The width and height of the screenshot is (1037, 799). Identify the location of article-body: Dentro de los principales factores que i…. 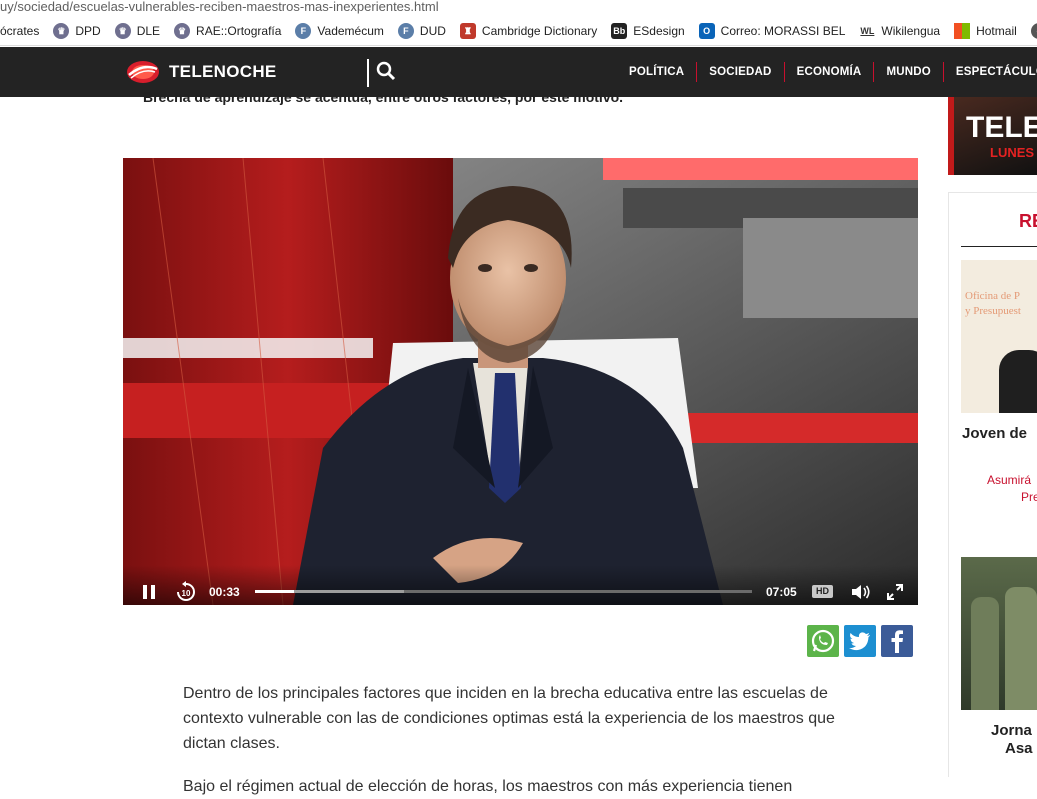
(528, 740).